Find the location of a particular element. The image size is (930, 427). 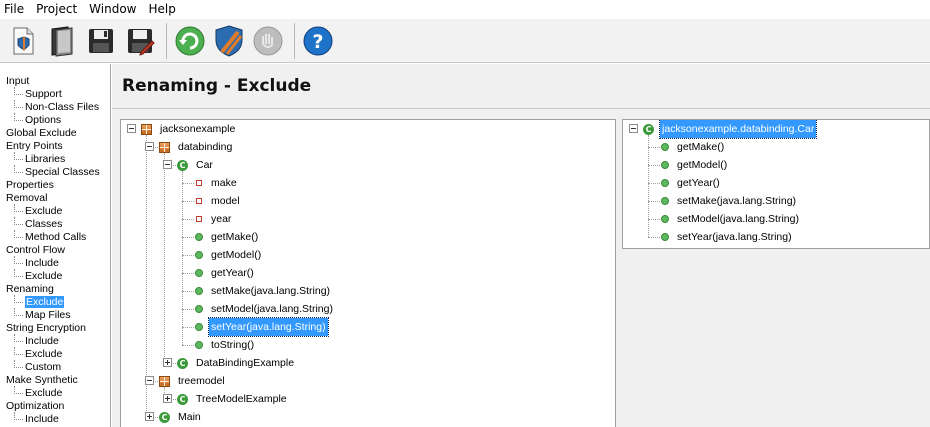

tree-node-class: C DataBindingExample is located at coordinates (236, 363).